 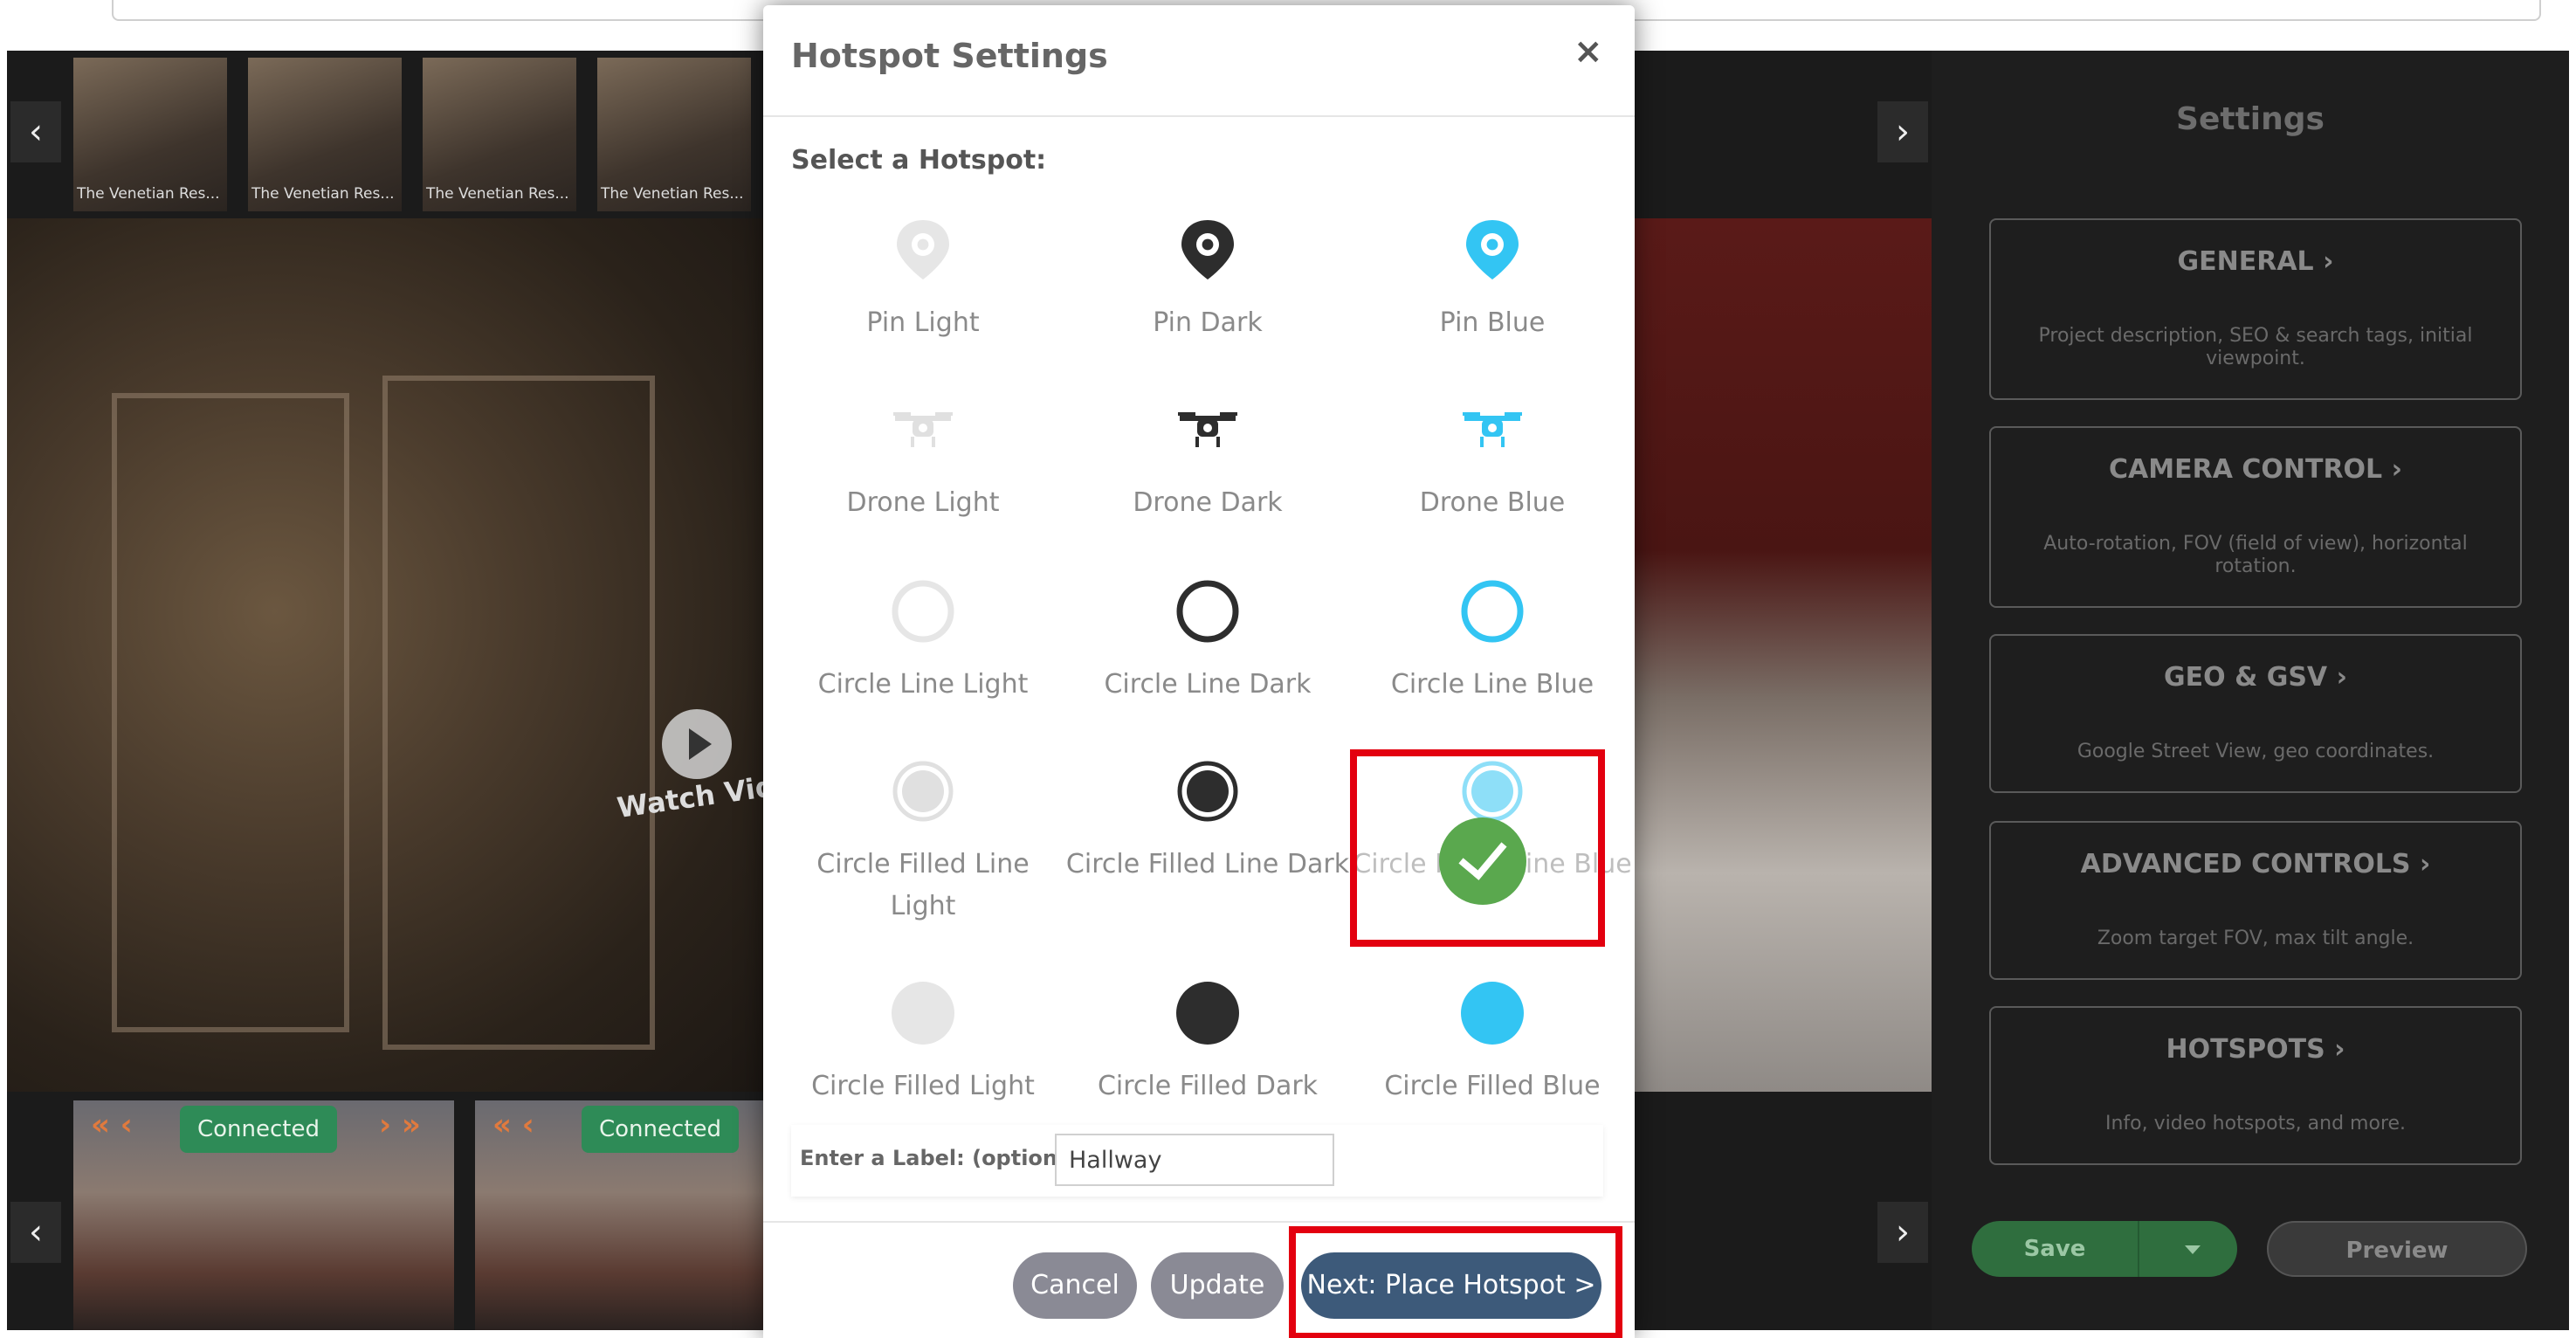 I want to click on chevron-right-icon: › », so click(x=400, y=1124).